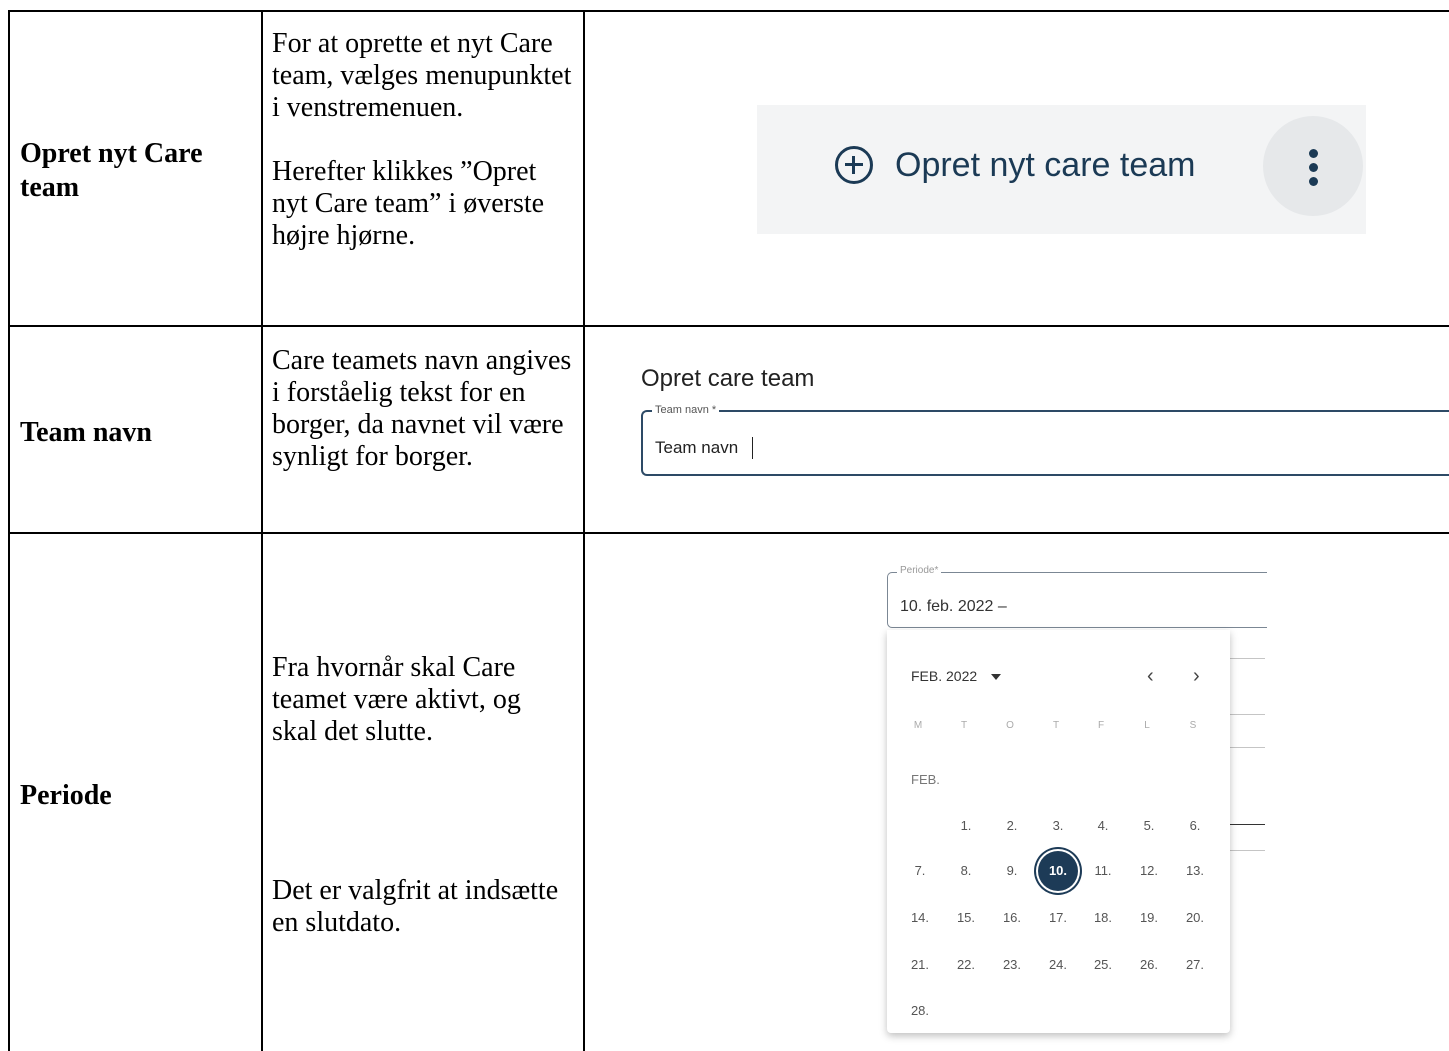  What do you see at coordinates (1012, 826) in the screenshot?
I see `calendar-day: 2.` at bounding box center [1012, 826].